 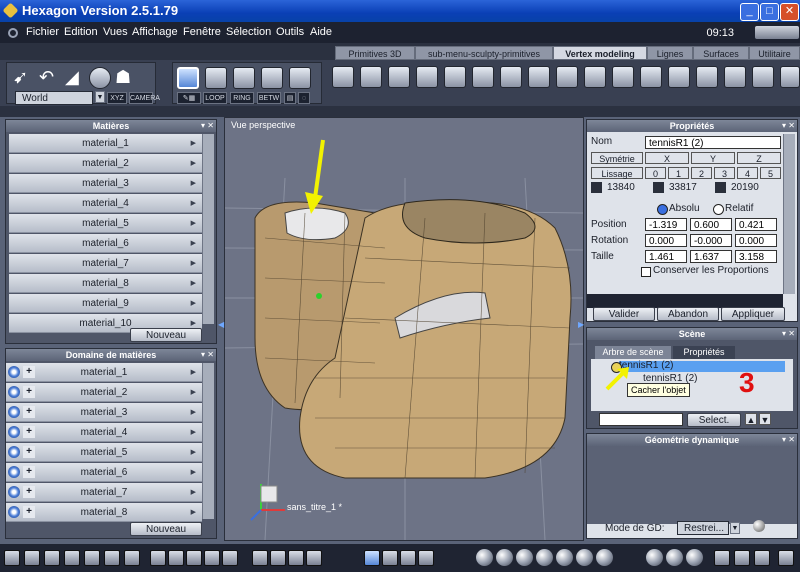 I want to click on domain-list-item: + material_3 ▶, so click(x=104, y=412).